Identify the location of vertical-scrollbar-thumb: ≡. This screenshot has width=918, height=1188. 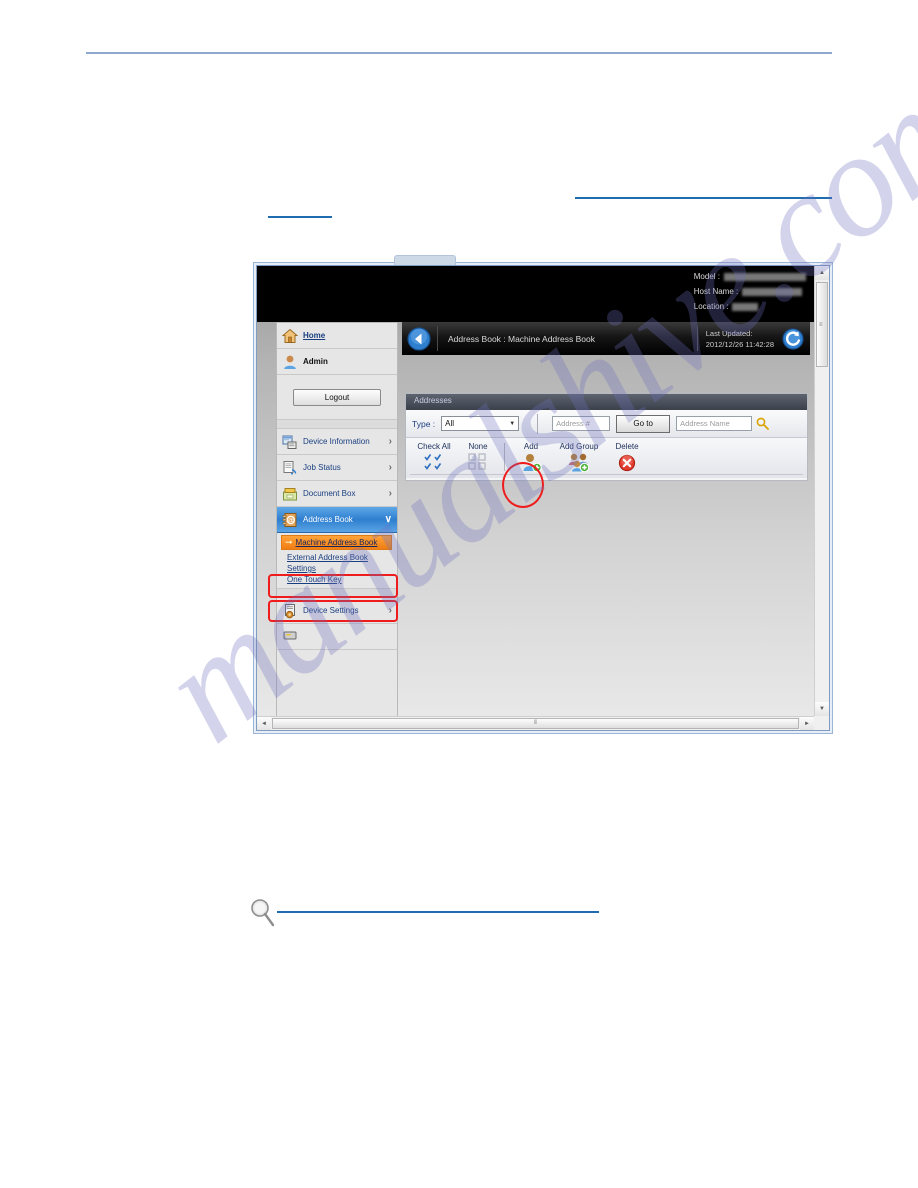
(822, 324).